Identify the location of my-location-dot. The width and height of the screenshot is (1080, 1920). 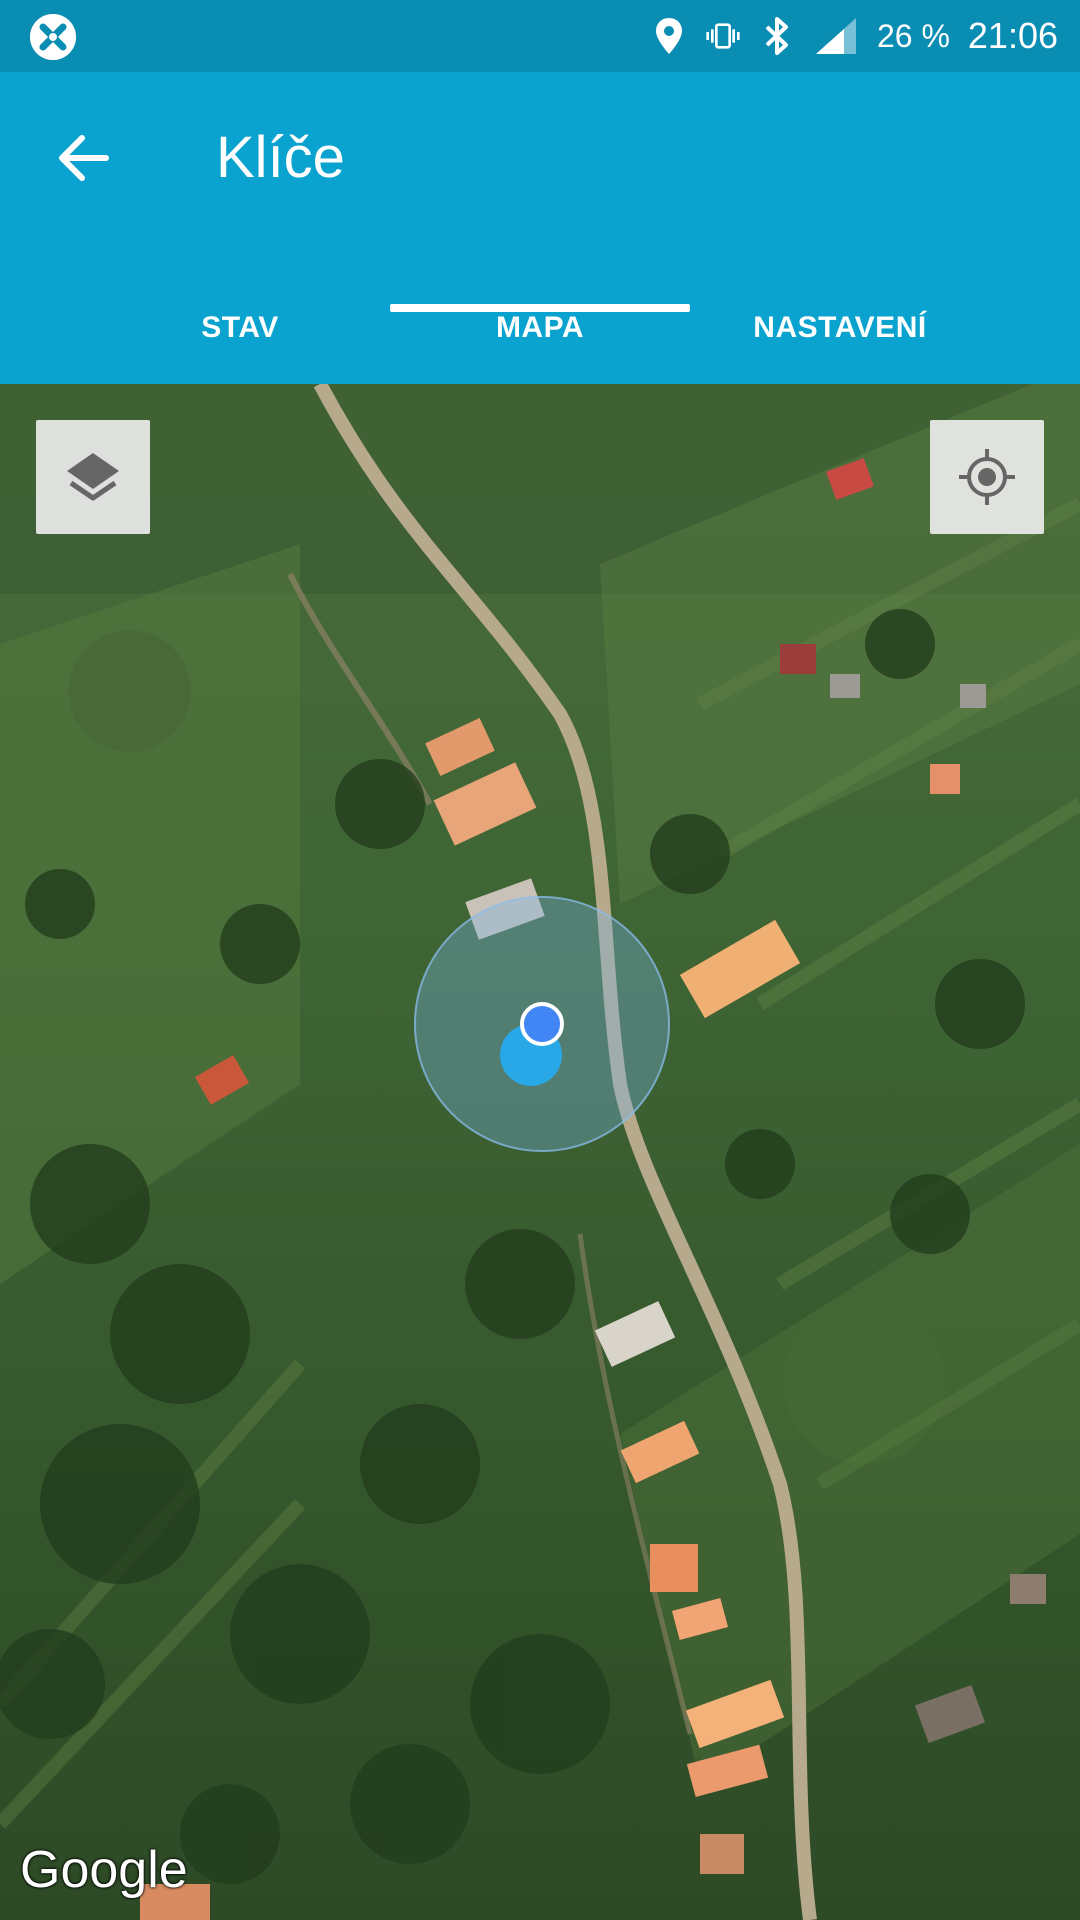
(542, 1024).